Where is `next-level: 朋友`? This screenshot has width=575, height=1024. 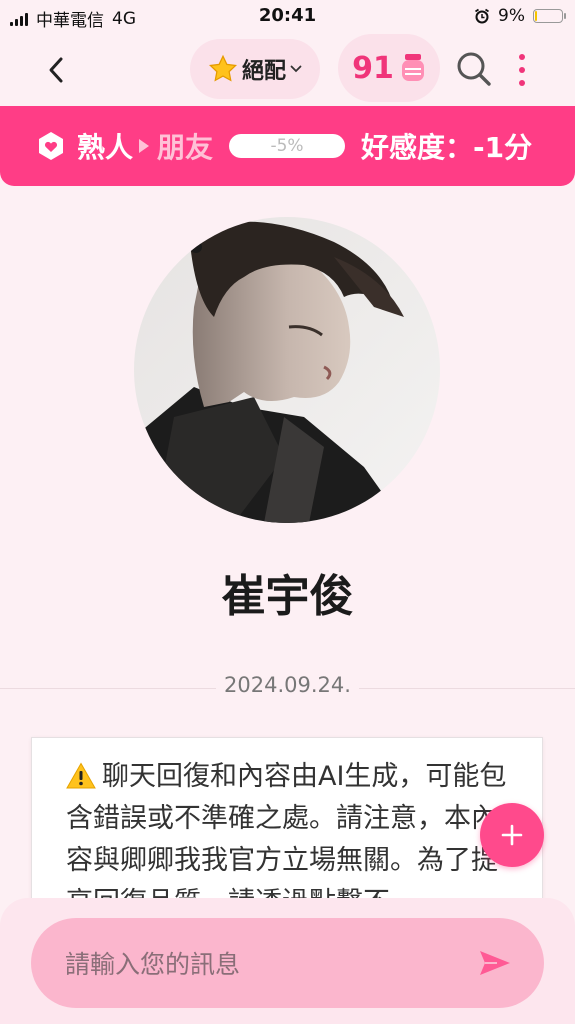
next-level: 朋友 is located at coordinates (185, 147).